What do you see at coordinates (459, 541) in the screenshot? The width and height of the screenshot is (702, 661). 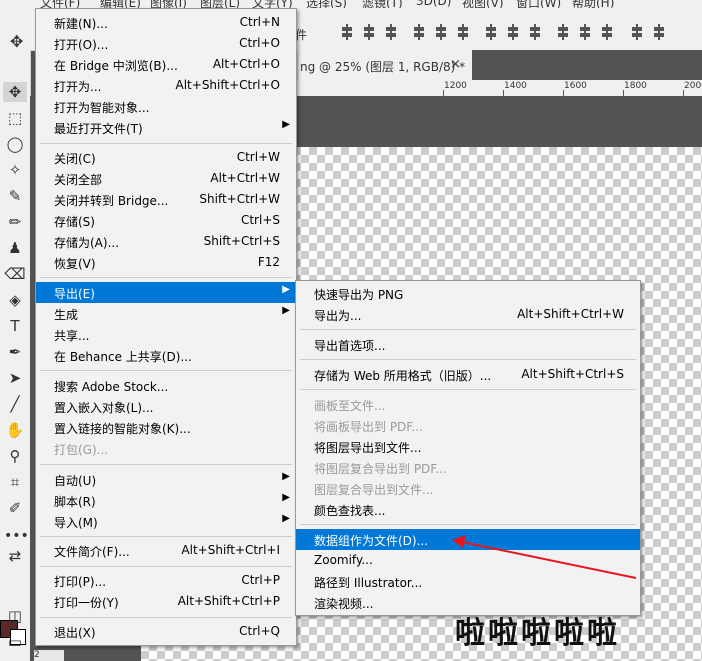 I see `annotation-arrow-head` at bounding box center [459, 541].